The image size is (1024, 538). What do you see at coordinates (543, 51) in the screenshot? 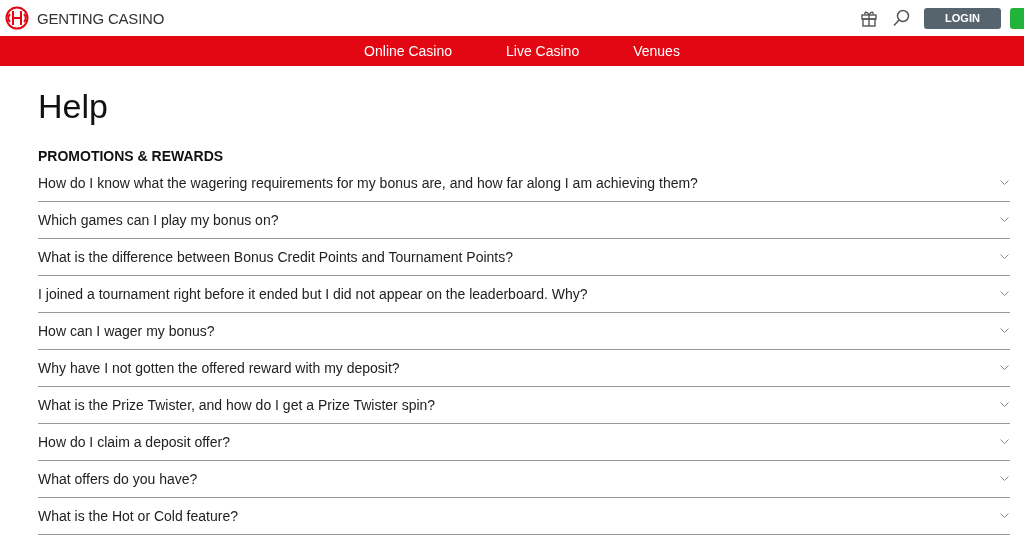
I see `nav-link: Live Casino` at bounding box center [543, 51].